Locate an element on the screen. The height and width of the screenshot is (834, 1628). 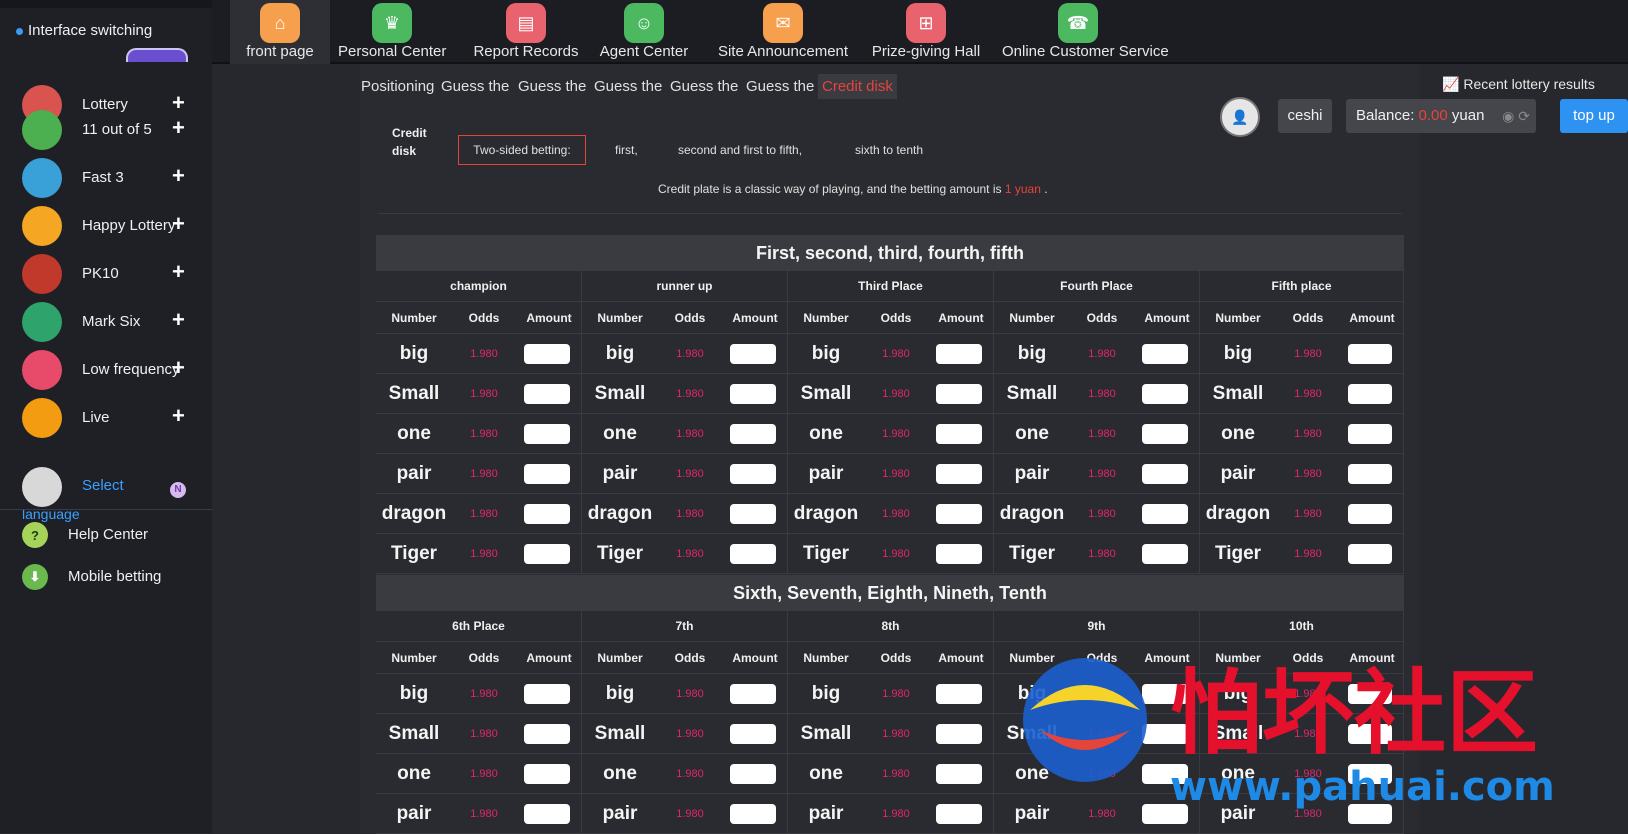
mode-first-to-fifth: second and first to fifth, is located at coordinates (740, 150).